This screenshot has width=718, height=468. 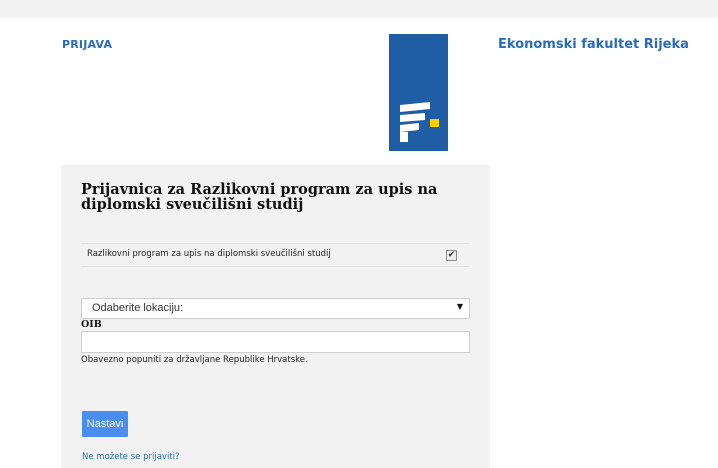 What do you see at coordinates (418, 92) in the screenshot?
I see `faculty-logo` at bounding box center [418, 92].